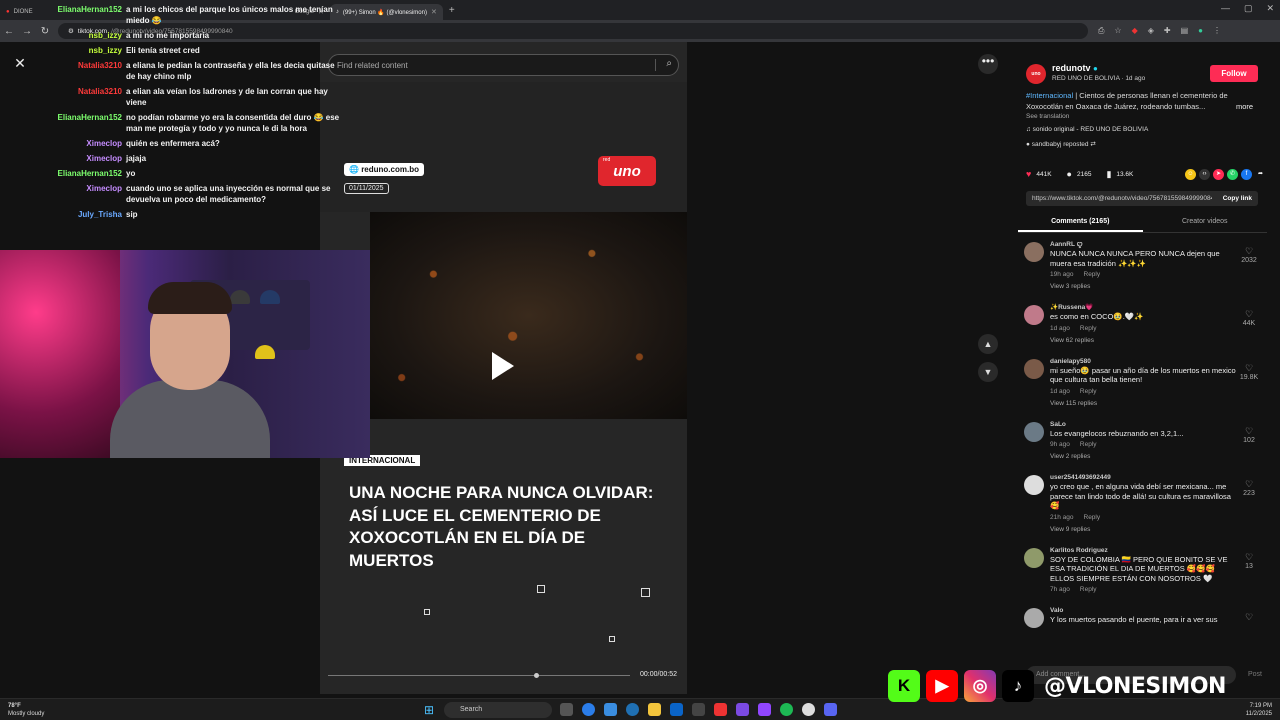  I want to click on copy-link-button: Copy link, so click(1237, 198).